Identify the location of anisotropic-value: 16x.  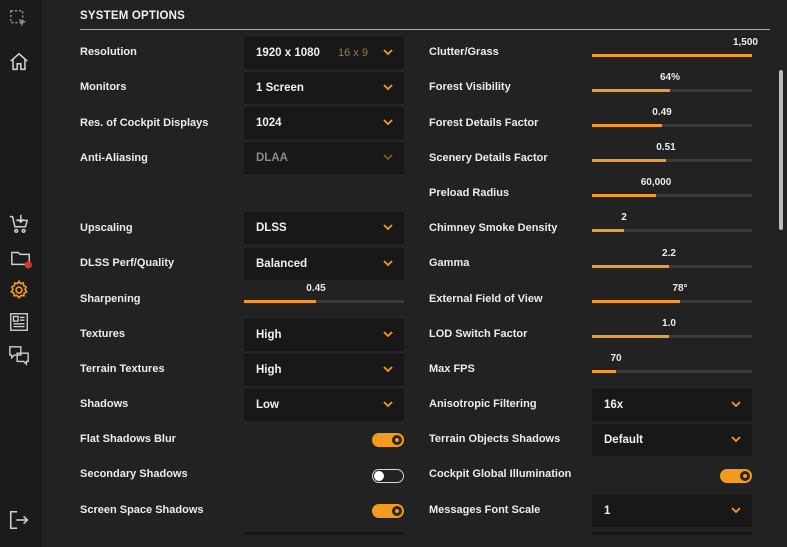
(614, 405).